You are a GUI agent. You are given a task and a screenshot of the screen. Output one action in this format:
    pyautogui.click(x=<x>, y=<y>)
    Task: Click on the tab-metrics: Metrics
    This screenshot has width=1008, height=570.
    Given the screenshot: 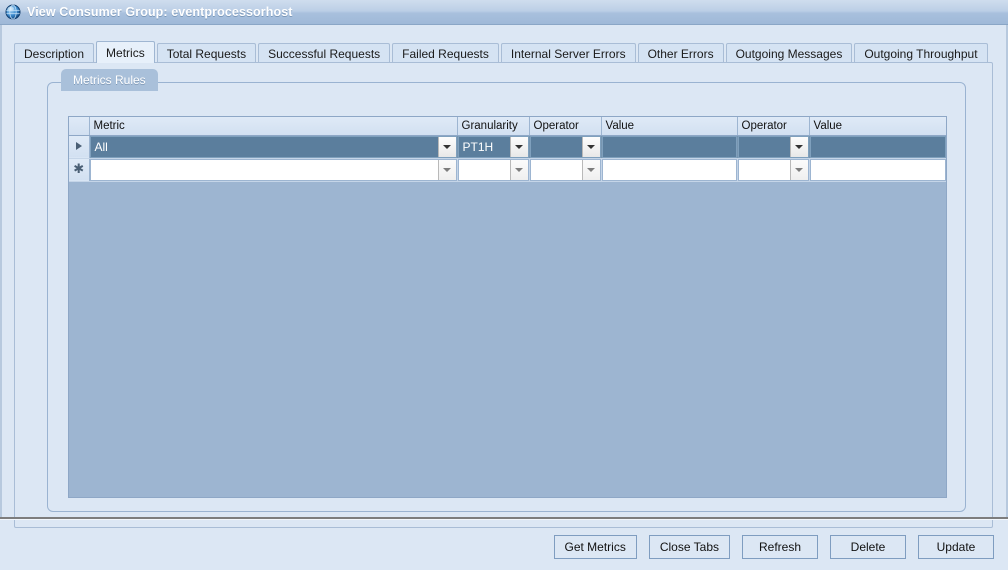 What is the action you would take?
    pyautogui.click(x=125, y=52)
    